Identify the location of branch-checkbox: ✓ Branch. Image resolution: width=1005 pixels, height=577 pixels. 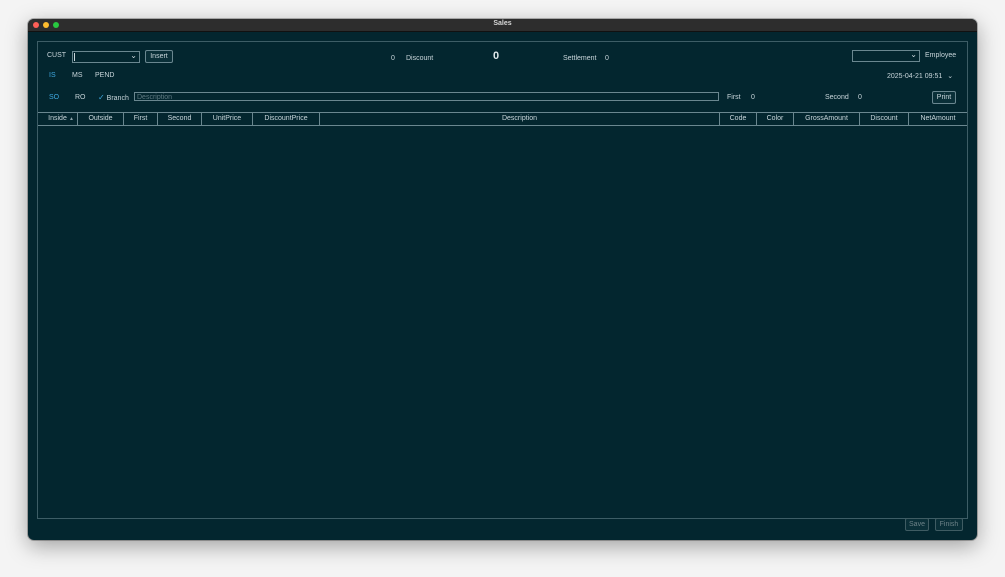
(113, 97).